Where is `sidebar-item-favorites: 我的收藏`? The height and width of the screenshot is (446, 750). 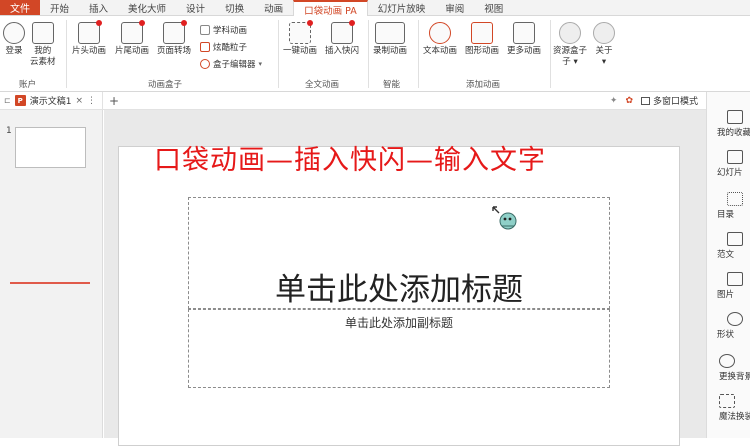
sidebar-item-favorites: 我的收藏 is located at coordinates (733, 124).